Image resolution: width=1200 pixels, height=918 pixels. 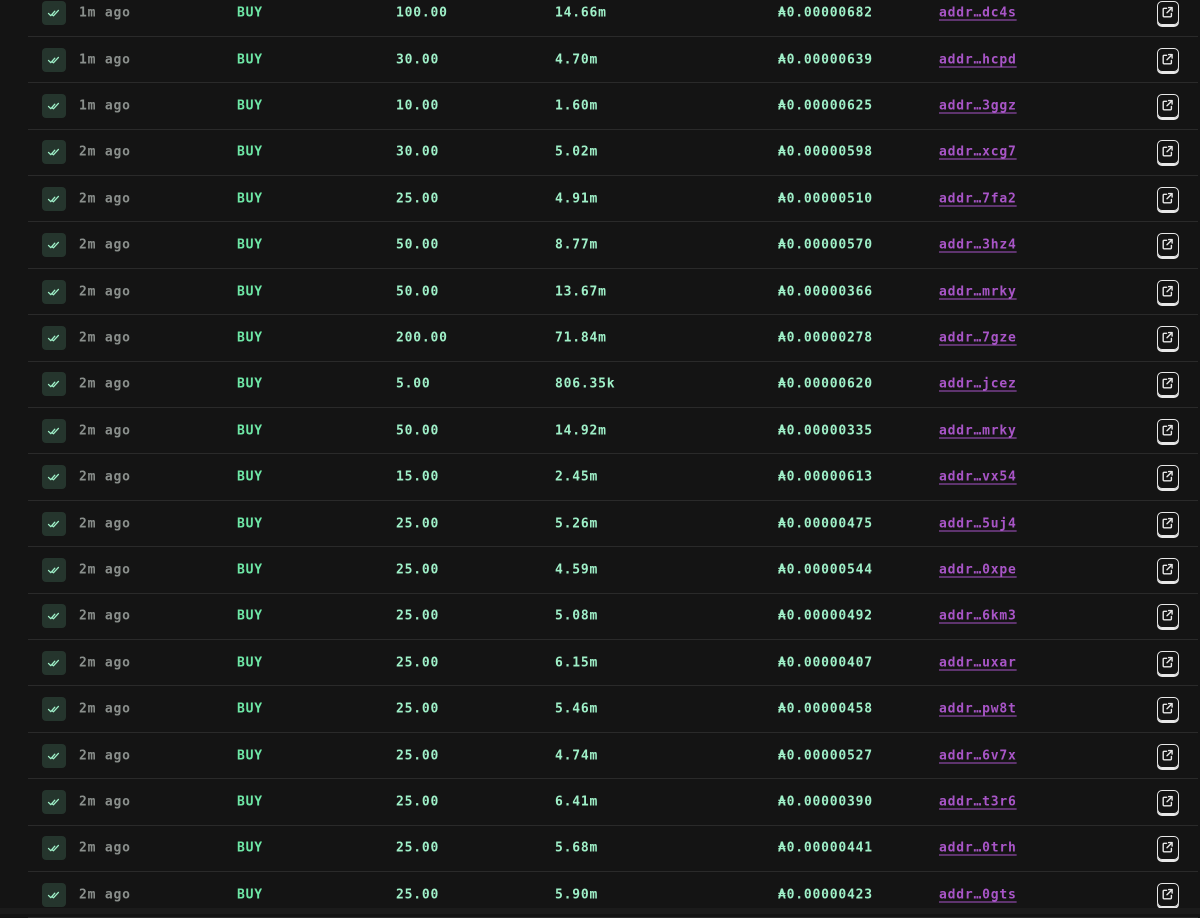 What do you see at coordinates (577, 152) in the screenshot?
I see `trade-tokens: 5.02m` at bounding box center [577, 152].